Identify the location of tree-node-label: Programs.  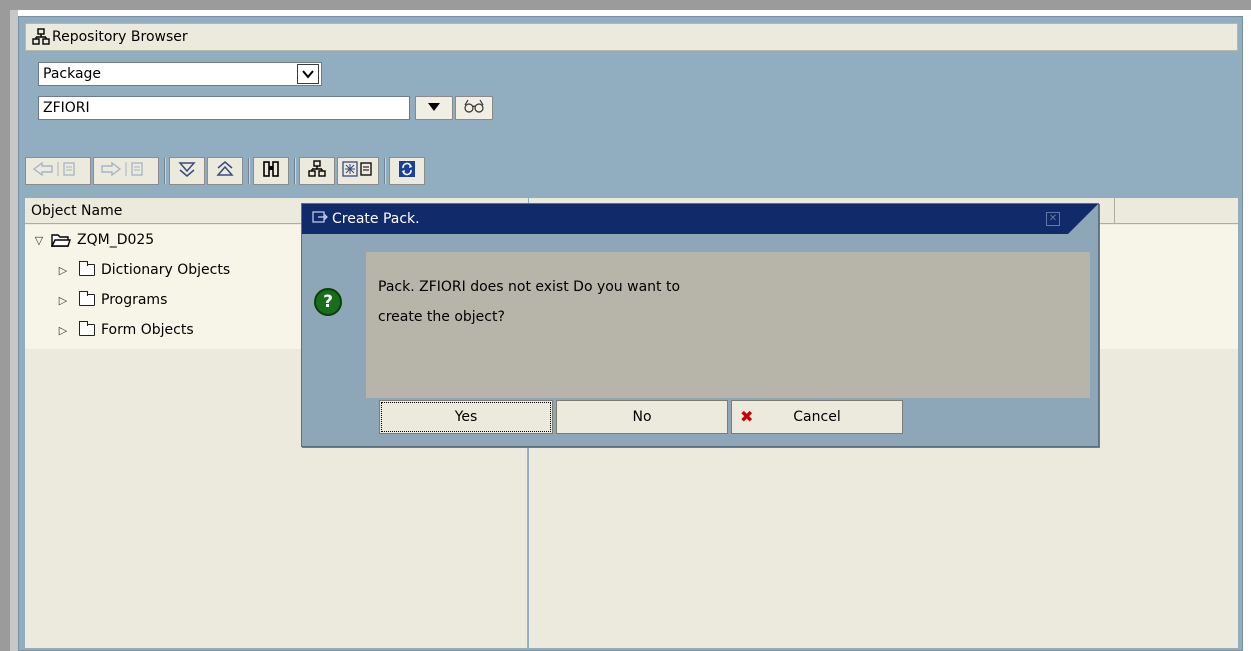
(134, 300).